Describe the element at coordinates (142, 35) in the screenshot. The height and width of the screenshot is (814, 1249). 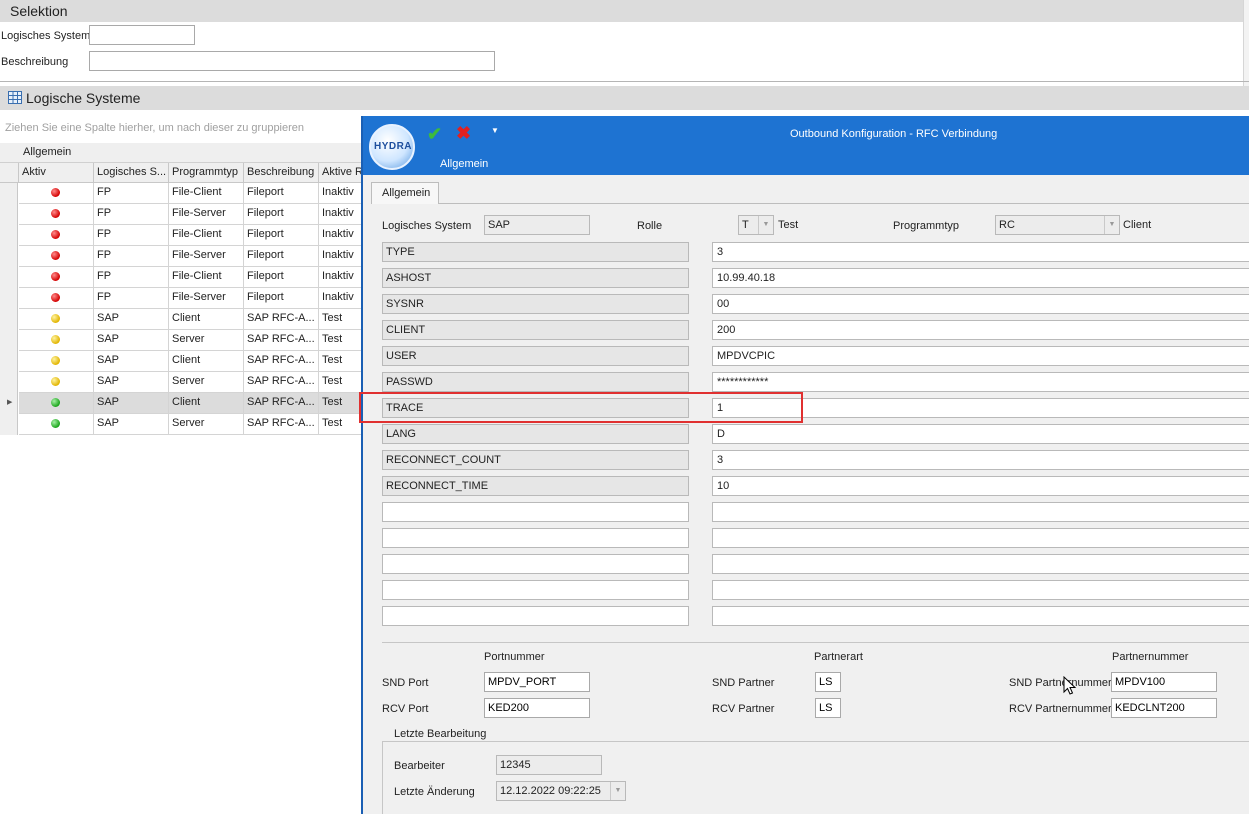
I see `logical-system-filter-input` at that location.